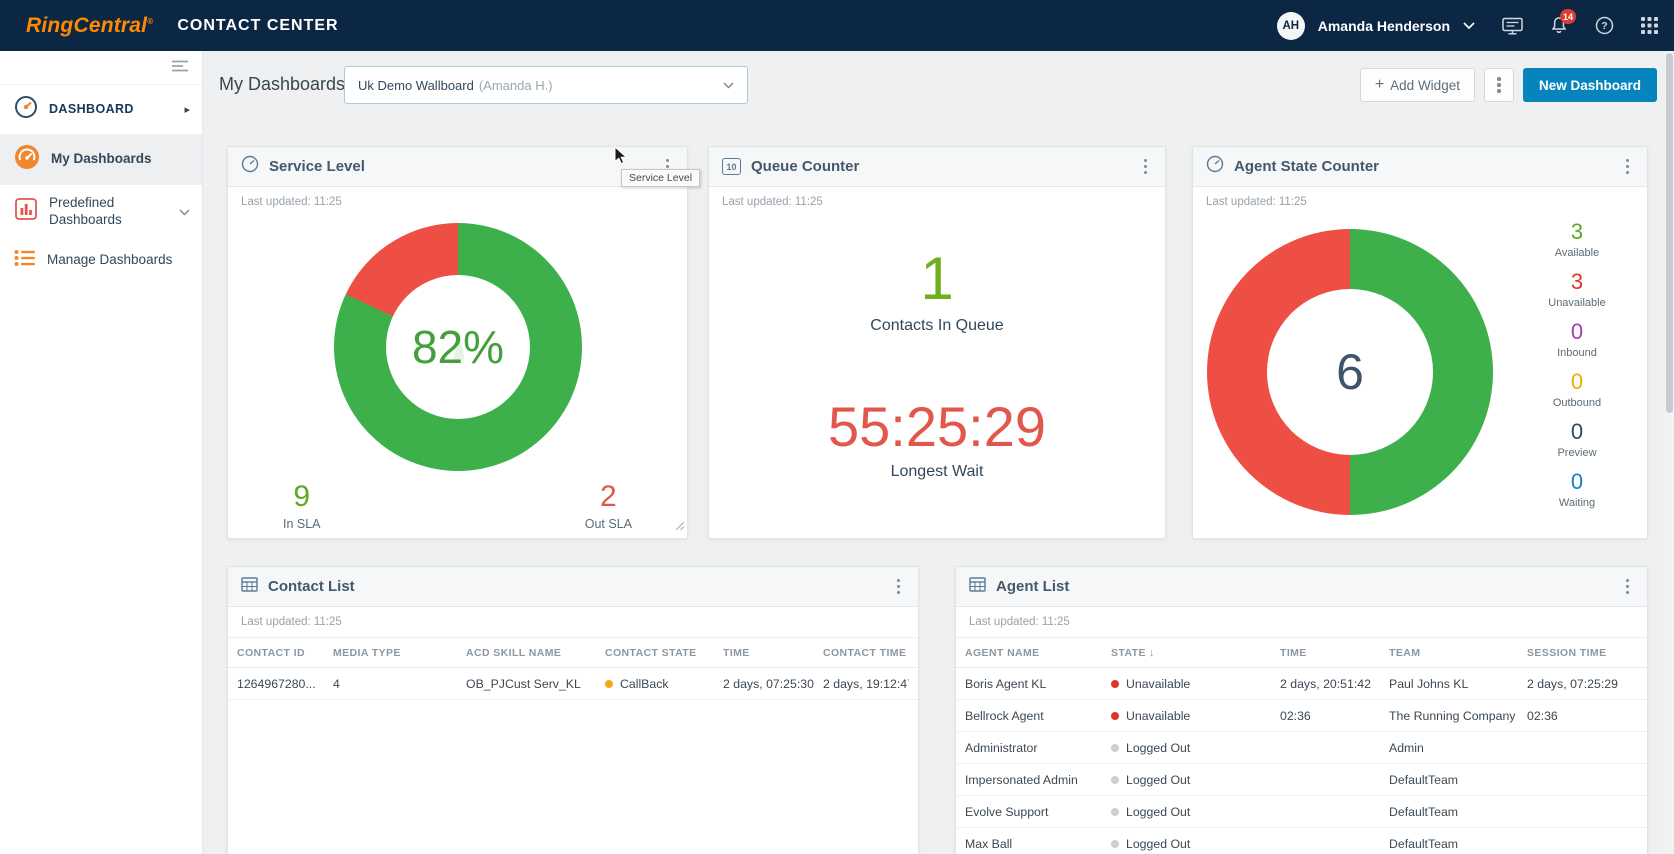 Image resolution: width=1674 pixels, height=854 pixels. Describe the element at coordinates (26, 109) in the screenshot. I see `dashboard-gauge-icon` at that location.